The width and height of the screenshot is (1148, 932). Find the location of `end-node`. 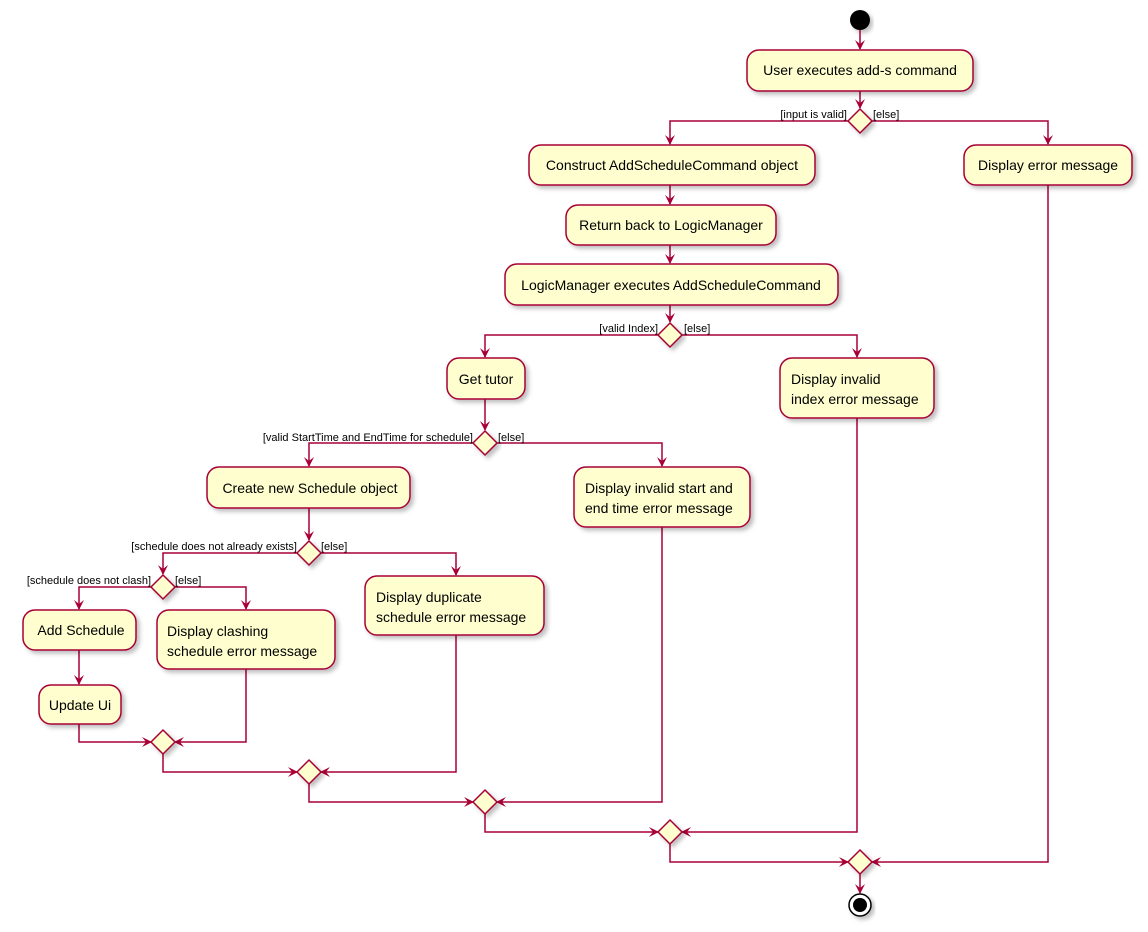

end-node is located at coordinates (860, 905).